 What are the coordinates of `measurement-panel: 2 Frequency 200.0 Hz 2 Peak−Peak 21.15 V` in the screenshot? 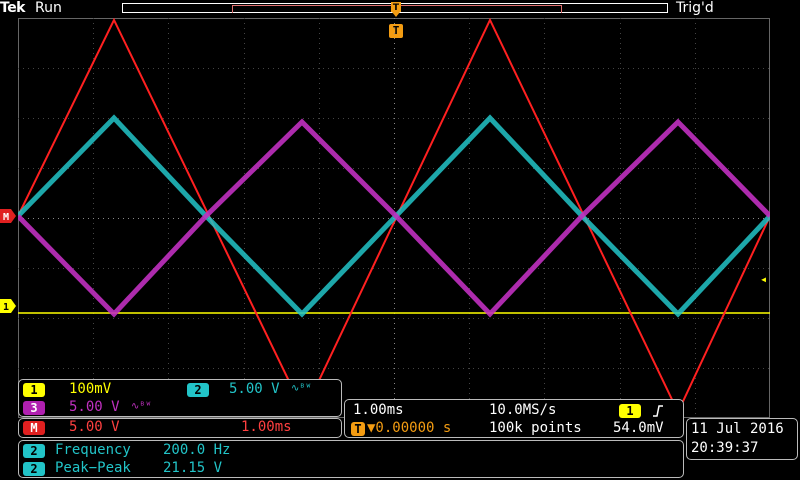 It's located at (351, 459).